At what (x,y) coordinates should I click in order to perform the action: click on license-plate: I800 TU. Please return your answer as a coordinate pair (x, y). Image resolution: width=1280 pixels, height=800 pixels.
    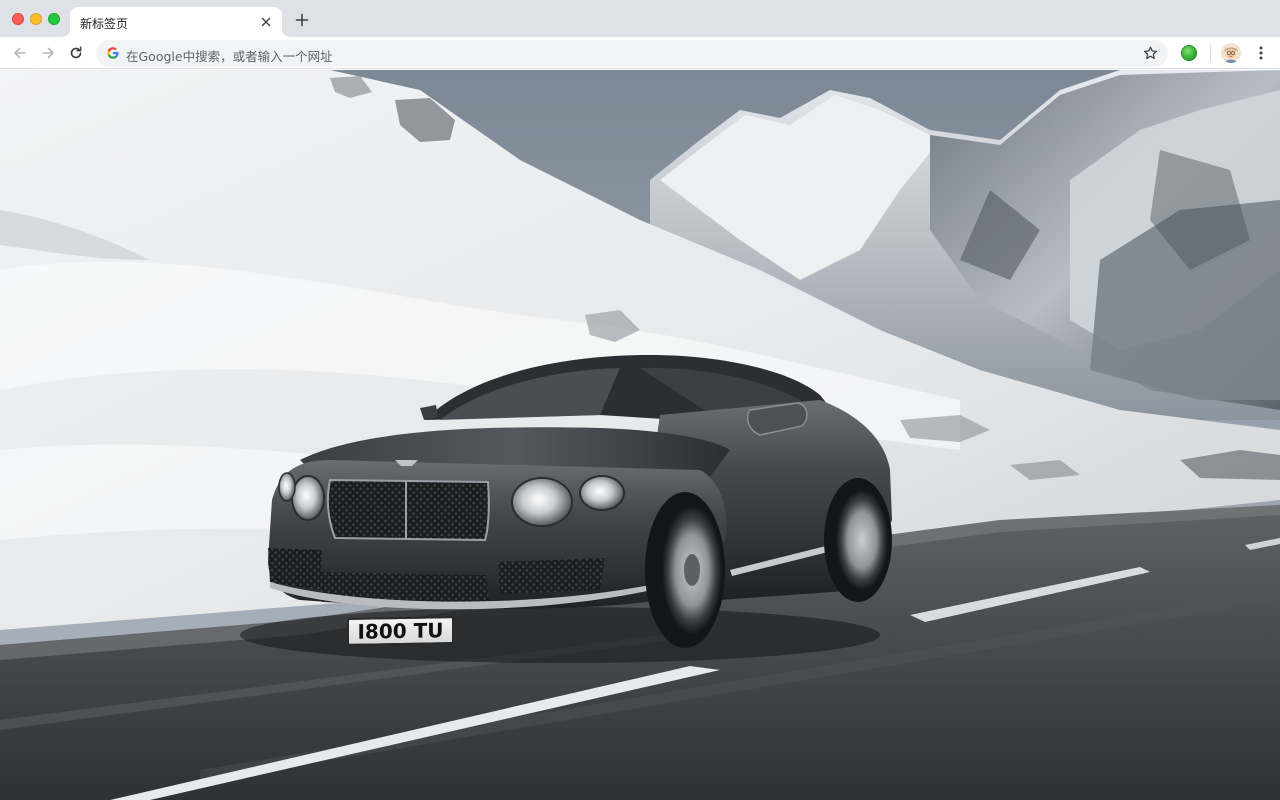
    Looking at the image, I should click on (400, 631).